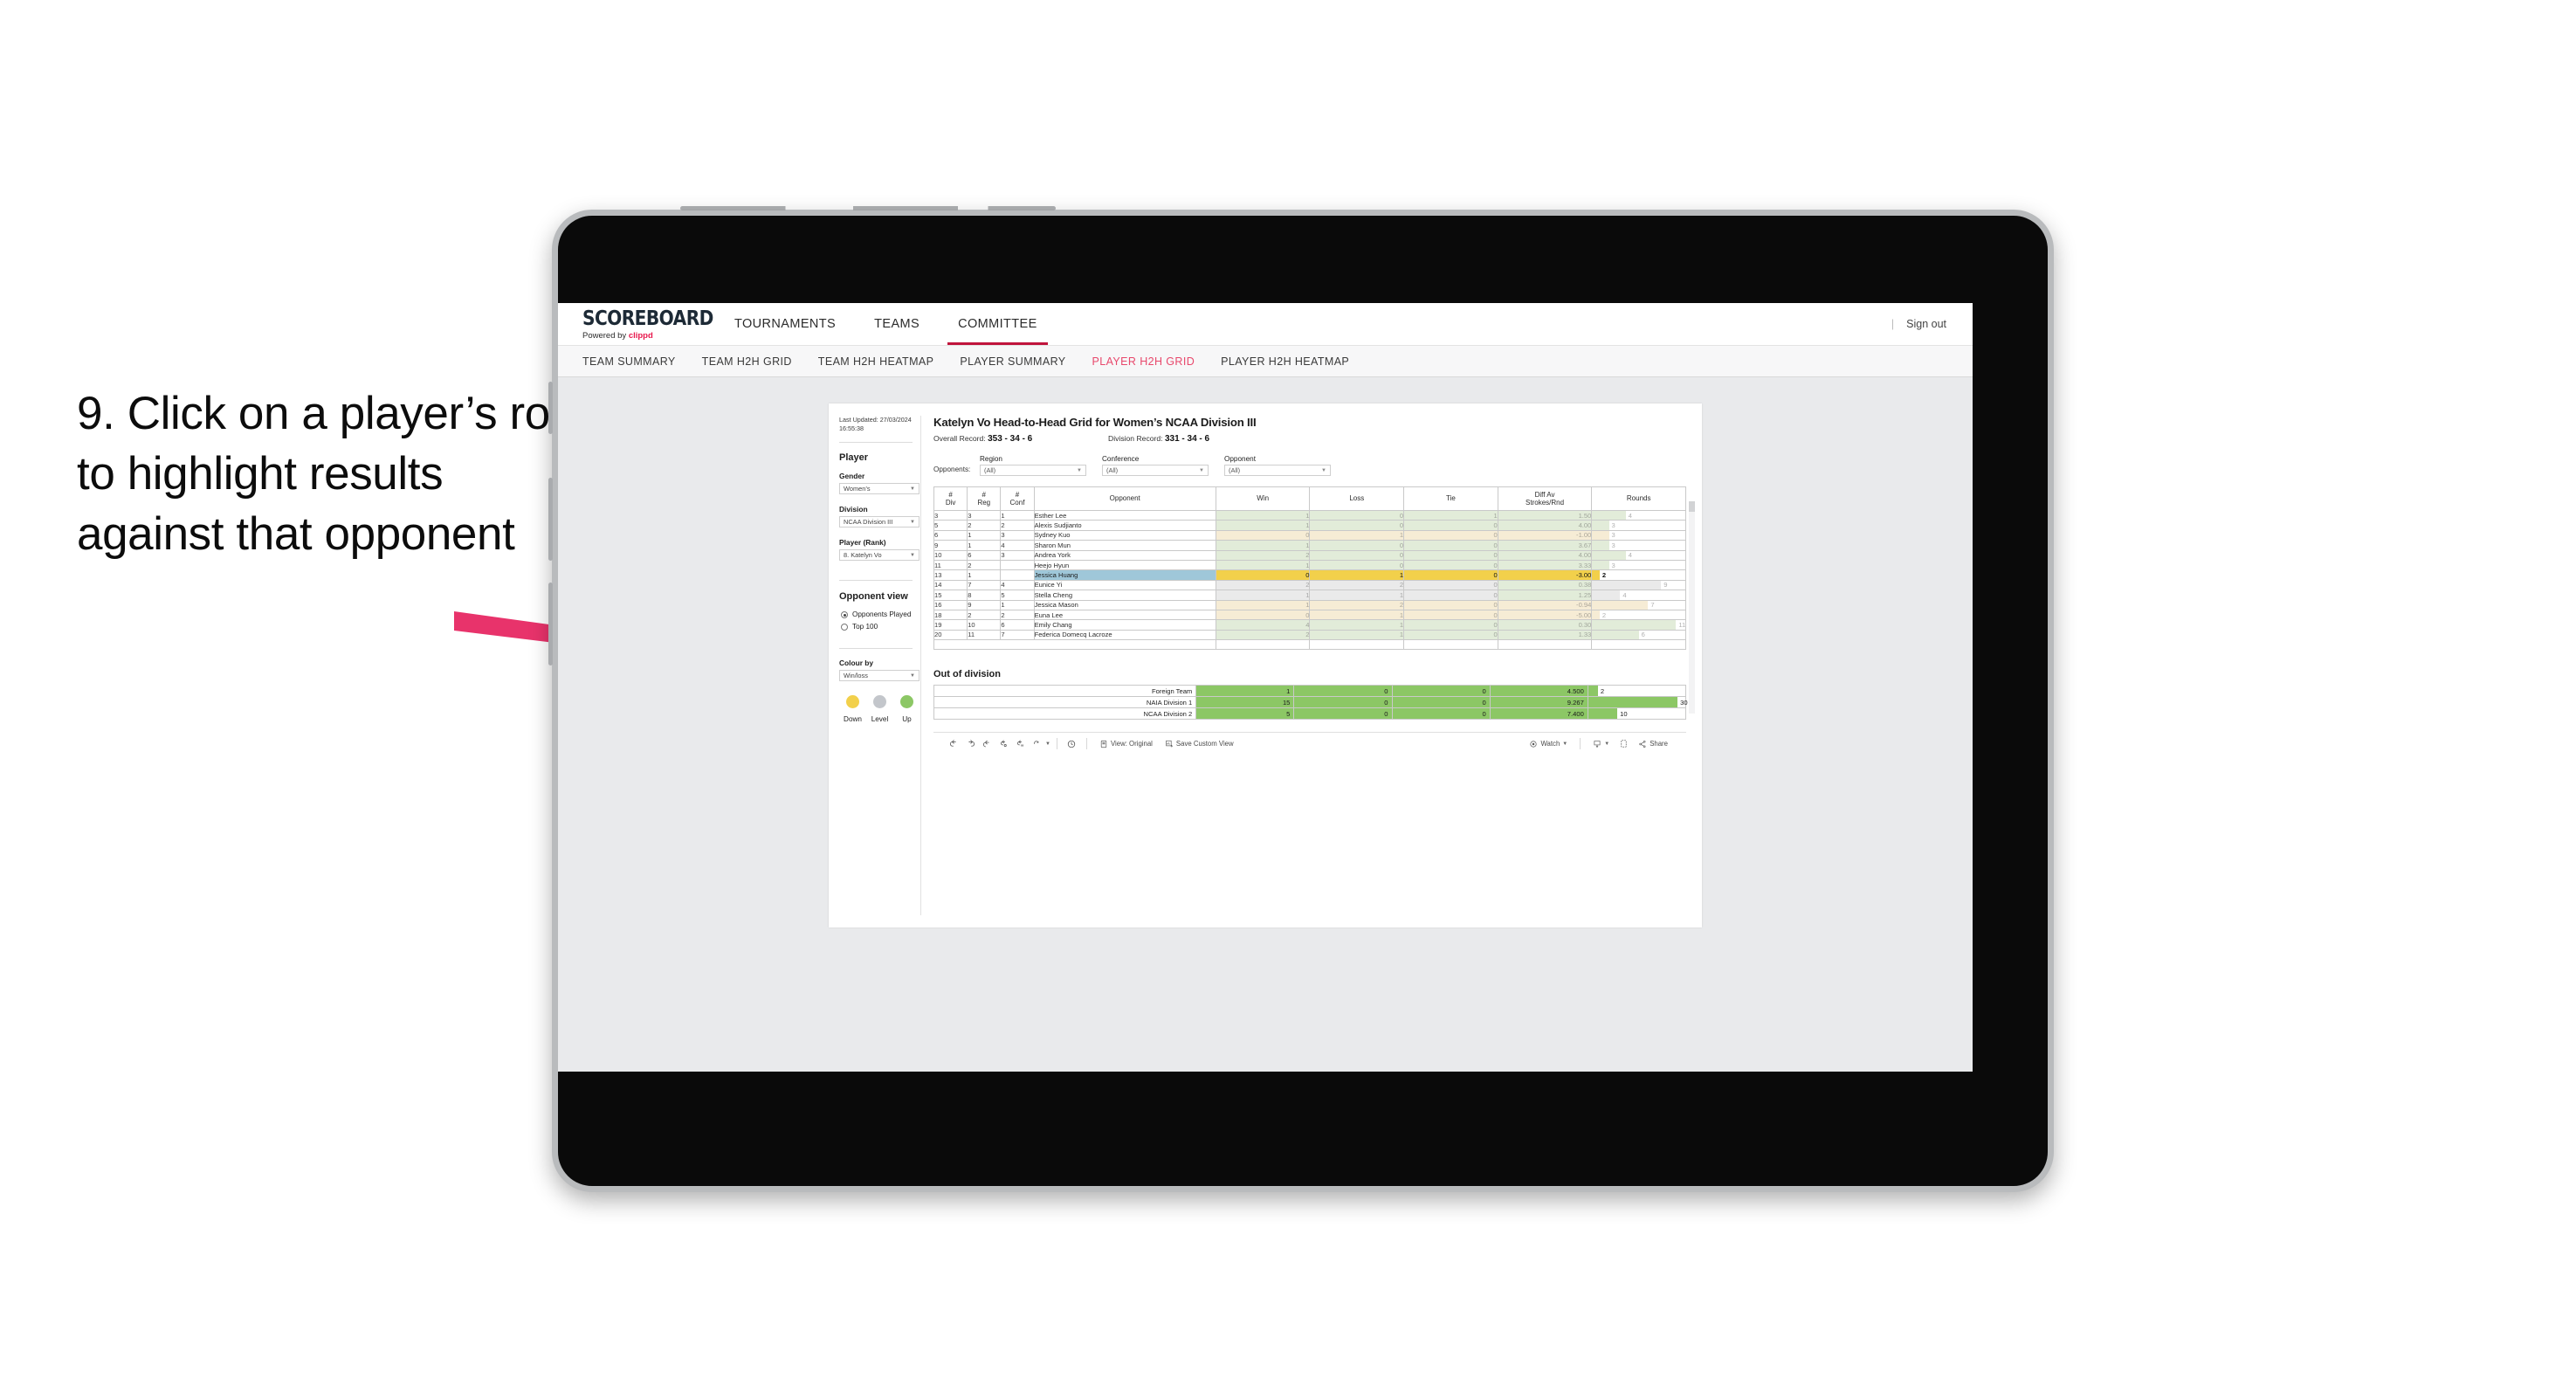 The image size is (2576, 1386). What do you see at coordinates (1124, 535) in the screenshot?
I see `cell-opponent: Sydney Kuo` at bounding box center [1124, 535].